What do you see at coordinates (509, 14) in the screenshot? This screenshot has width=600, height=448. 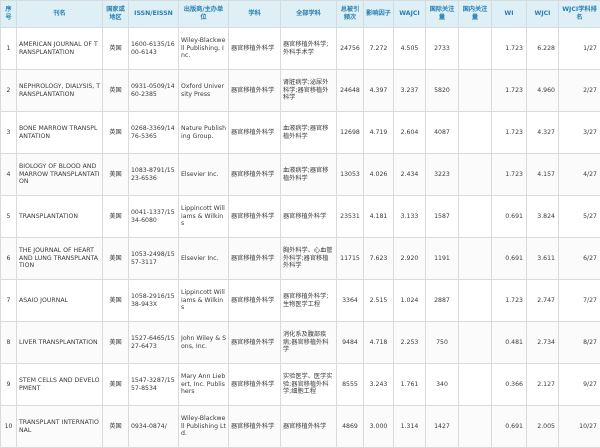 I see `col-header-wi: WI` at bounding box center [509, 14].